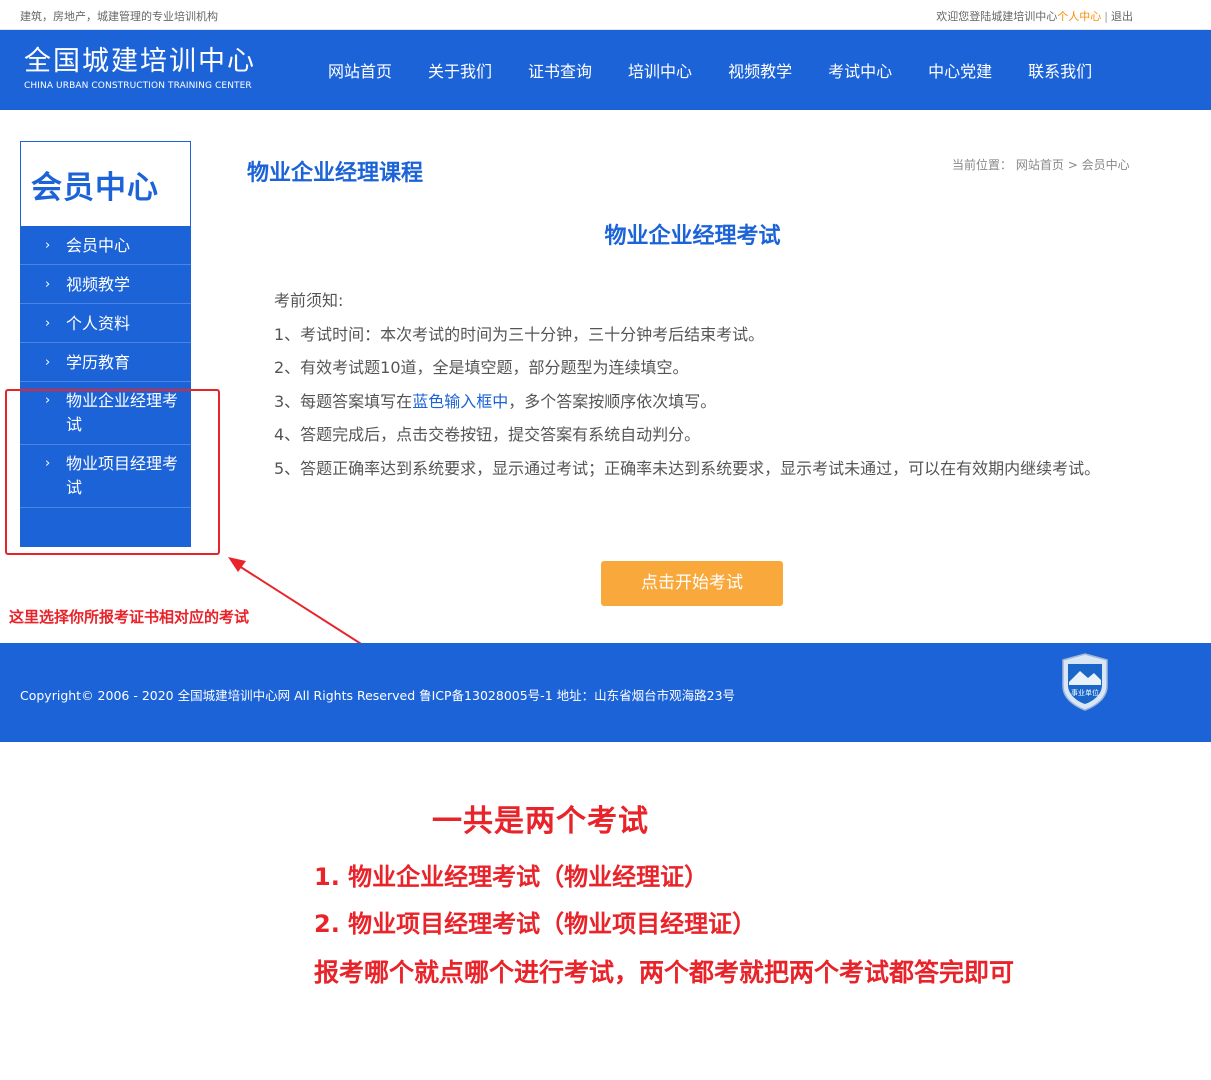  Describe the element at coordinates (129, 617) in the screenshot. I see `annotation-sidebar-hint: 这里选择你所报考证书相对应的考试` at that location.